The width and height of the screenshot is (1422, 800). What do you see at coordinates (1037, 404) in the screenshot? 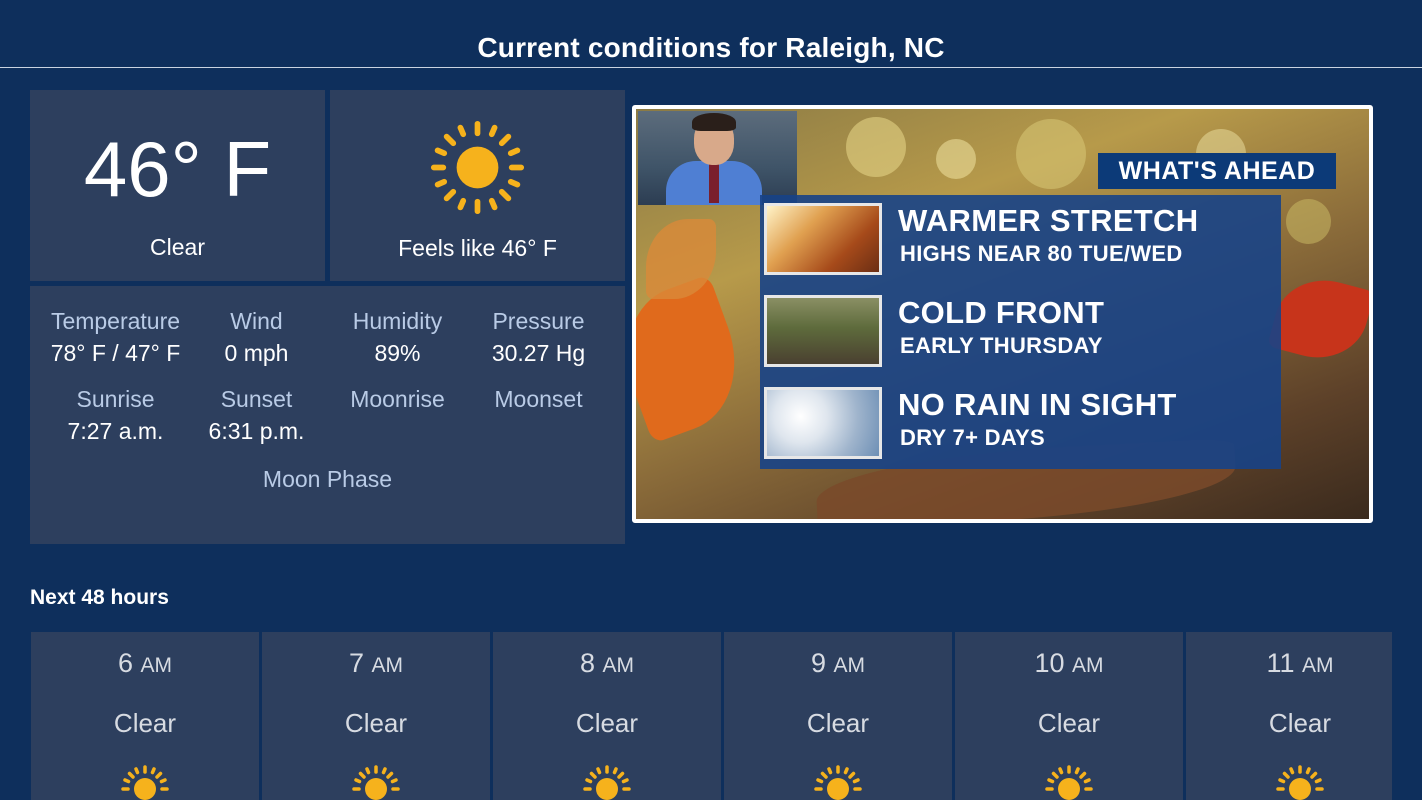
I see `ahead-headline: NO RAIN IN SIGHT` at bounding box center [1037, 404].